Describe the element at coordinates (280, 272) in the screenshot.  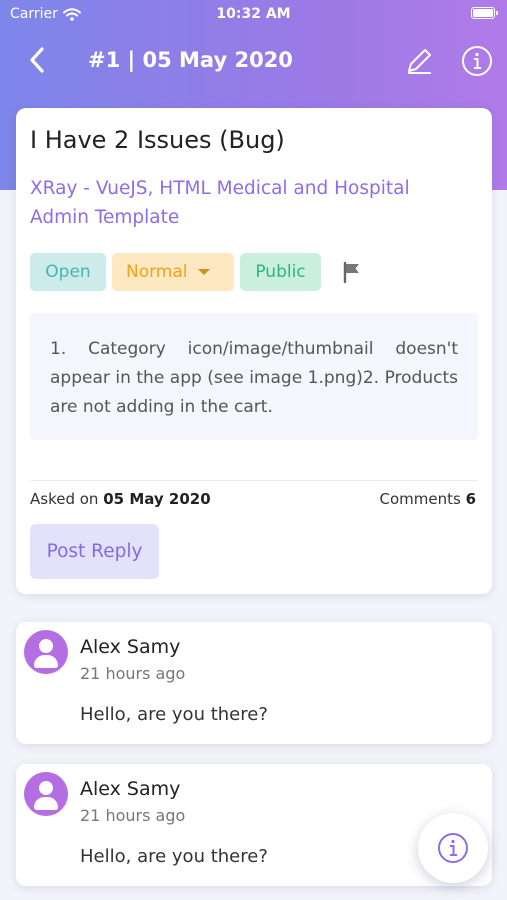
I see `visibility-badge: Public` at that location.